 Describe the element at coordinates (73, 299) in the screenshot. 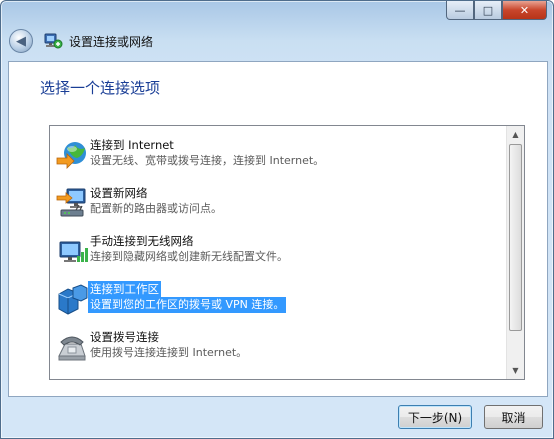

I see `workplace-vpn-icon` at that location.